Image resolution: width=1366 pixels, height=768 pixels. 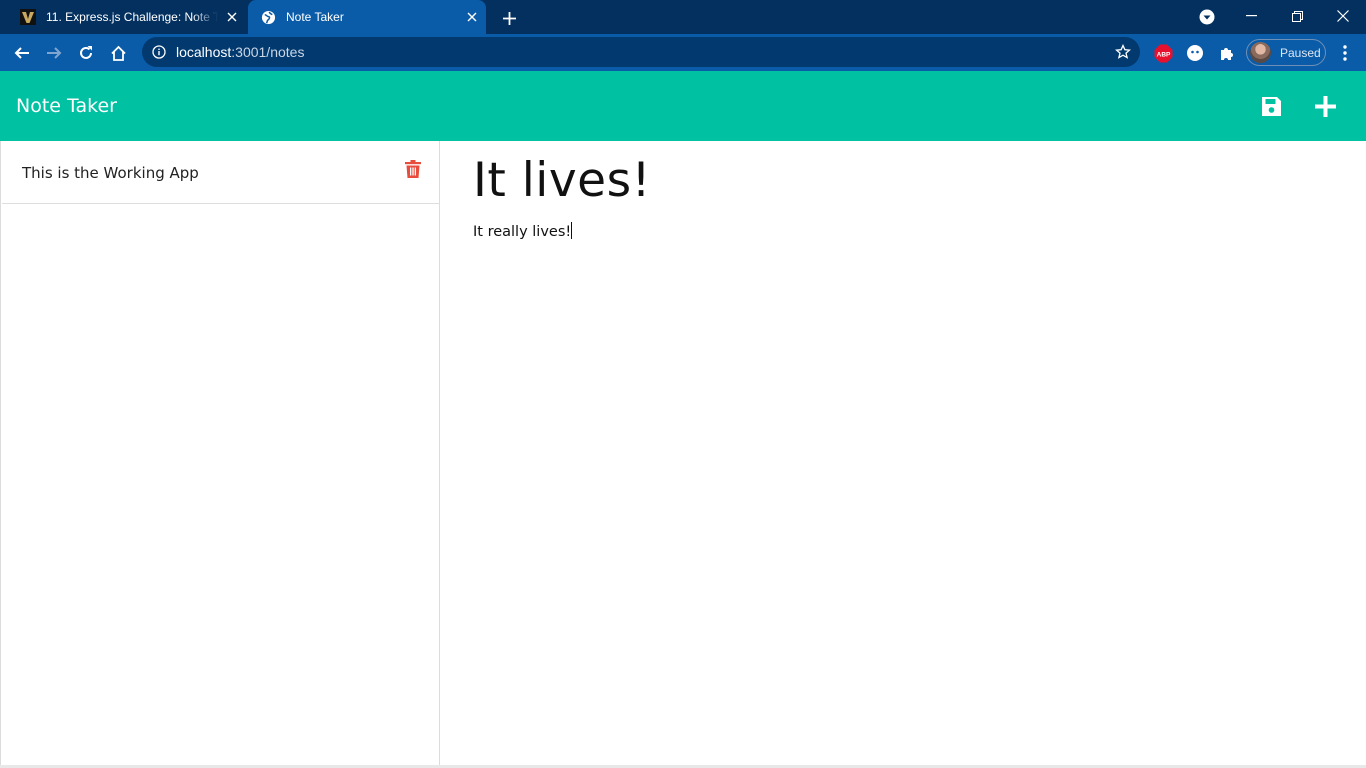 I want to click on adblock-plus-icon: ABP, so click(x=1163, y=53).